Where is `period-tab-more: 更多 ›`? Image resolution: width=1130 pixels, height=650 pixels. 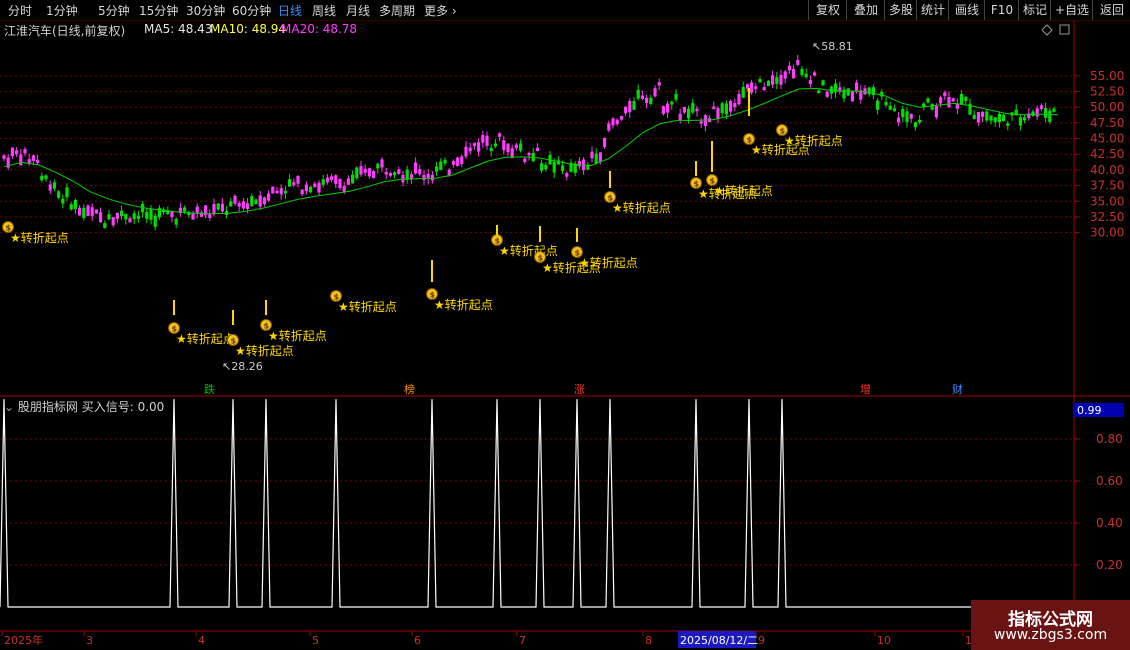
period-tab-more: 更多 › is located at coordinates (440, 10).